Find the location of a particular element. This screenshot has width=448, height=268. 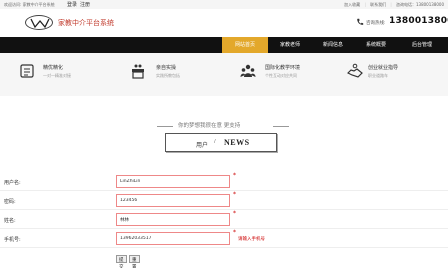

username-label: 用户名: is located at coordinates (12, 183).